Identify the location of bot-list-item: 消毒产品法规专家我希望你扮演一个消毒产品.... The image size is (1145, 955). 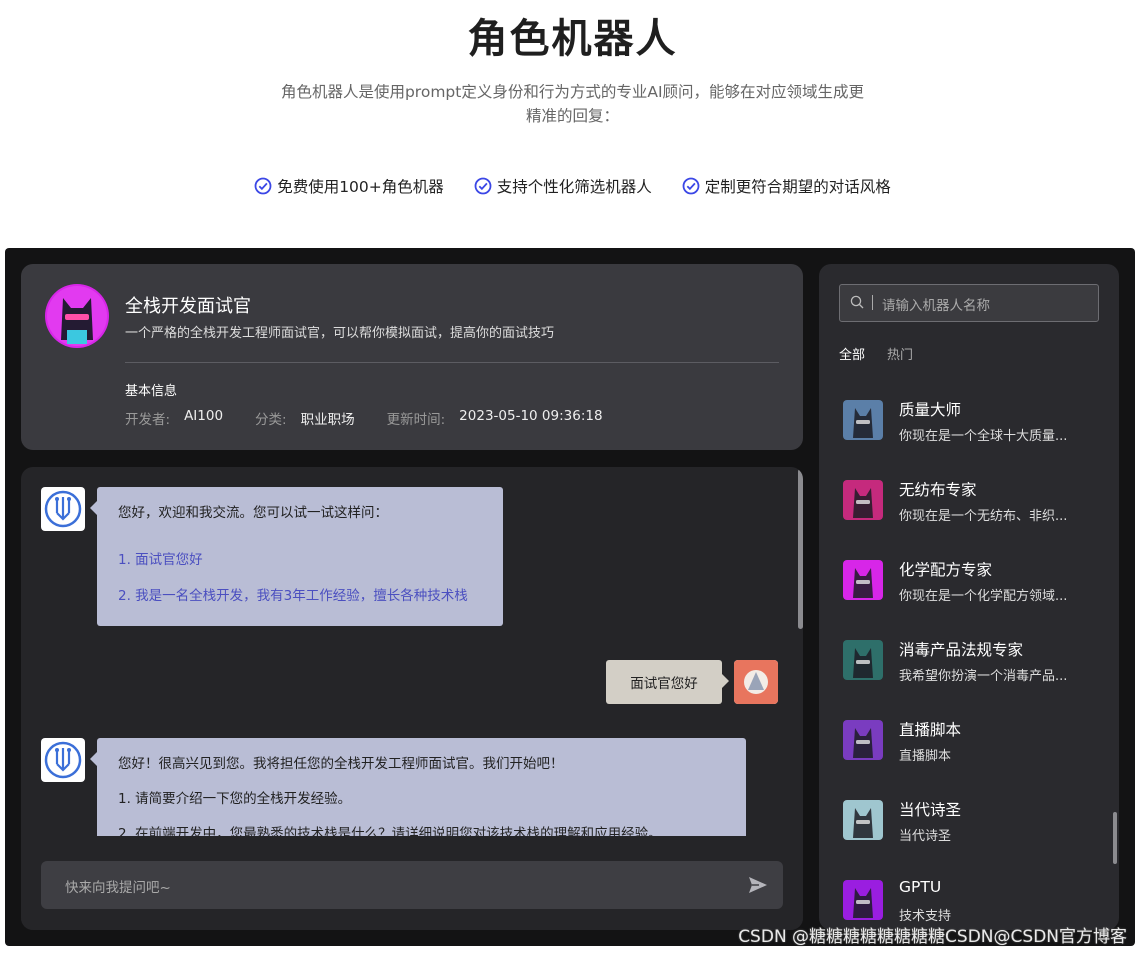
(969, 666).